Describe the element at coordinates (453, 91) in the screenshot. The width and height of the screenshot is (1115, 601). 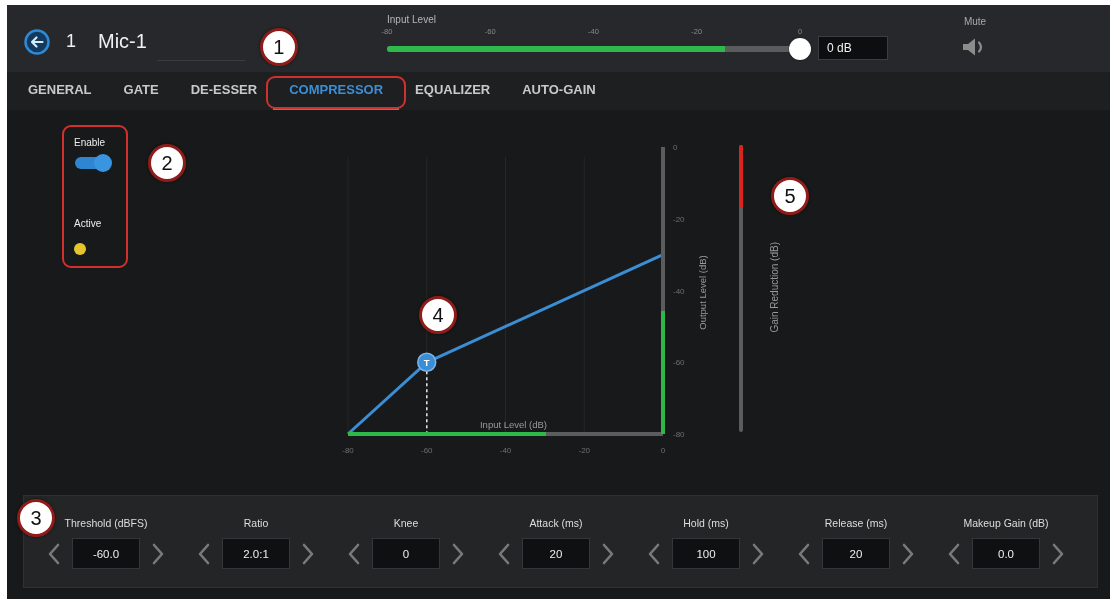
I see `tab: EQUALIZER` at that location.